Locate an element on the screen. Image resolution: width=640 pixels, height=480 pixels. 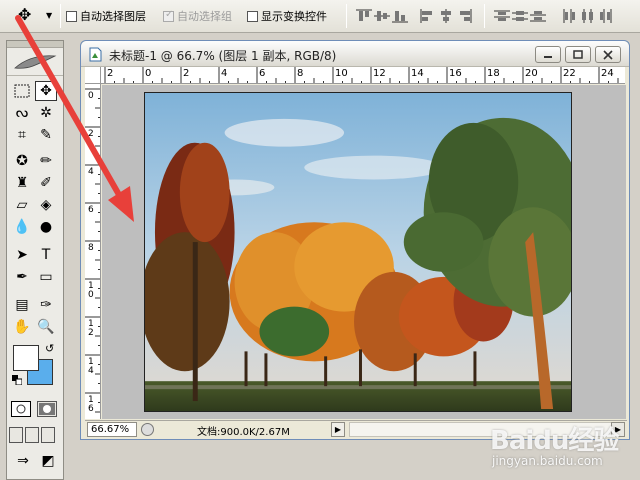
align-right-edges-icon is located at coordinates (464, 16).